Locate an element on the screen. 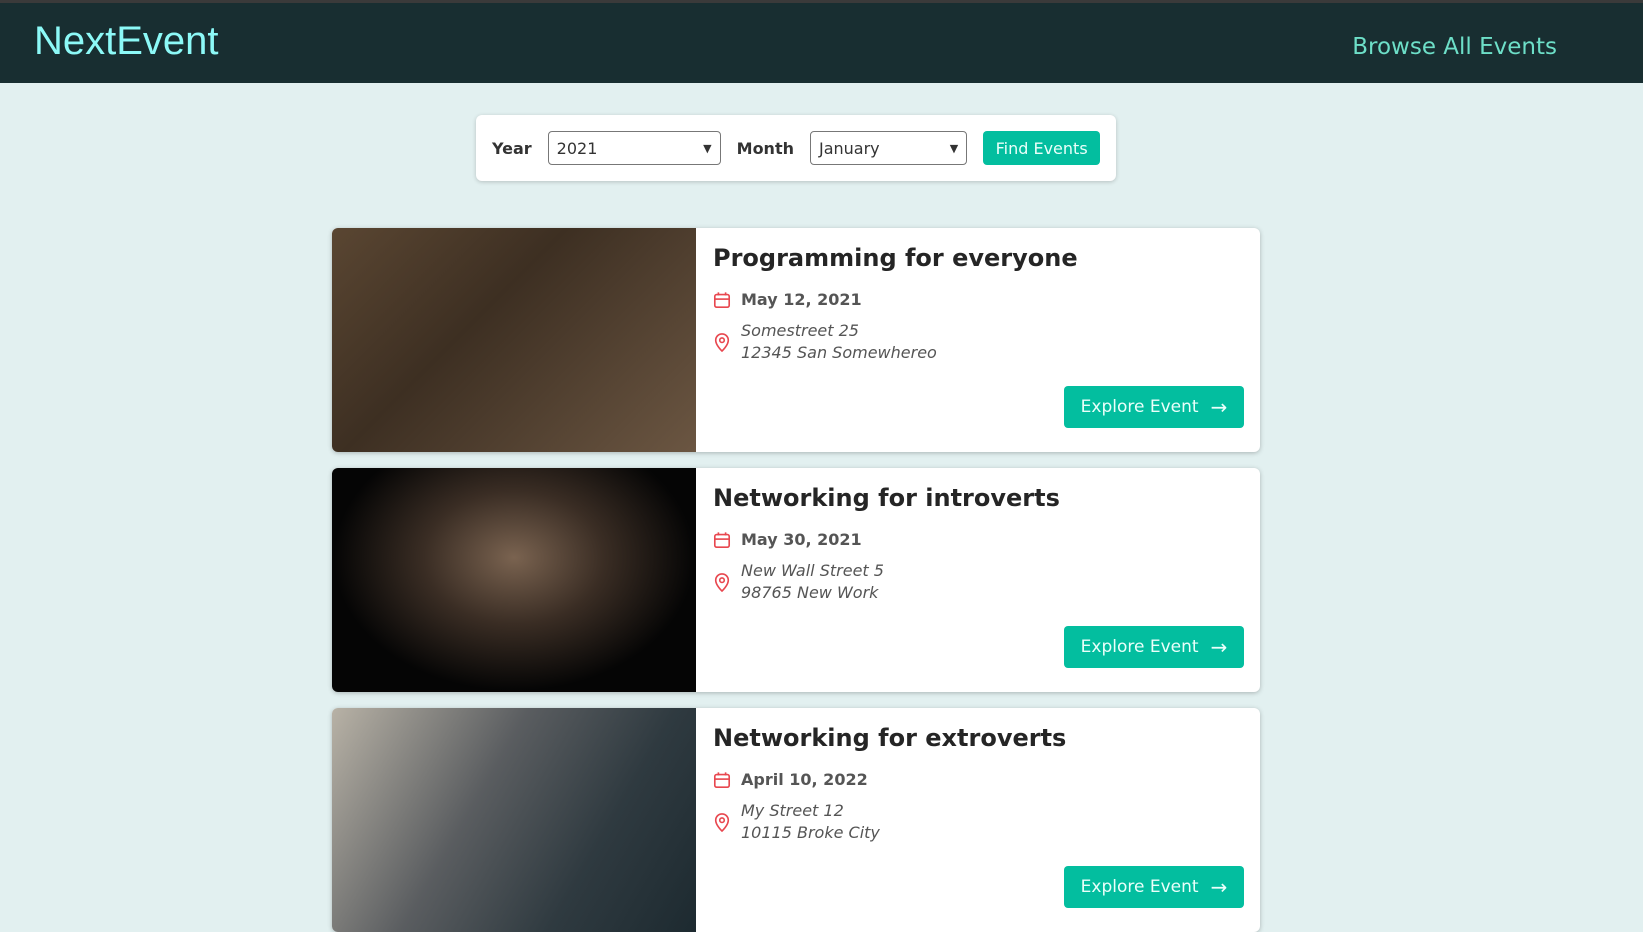 Image resolution: width=1643 pixels, height=932 pixels. event-title: Networking for extroverts is located at coordinates (890, 738).